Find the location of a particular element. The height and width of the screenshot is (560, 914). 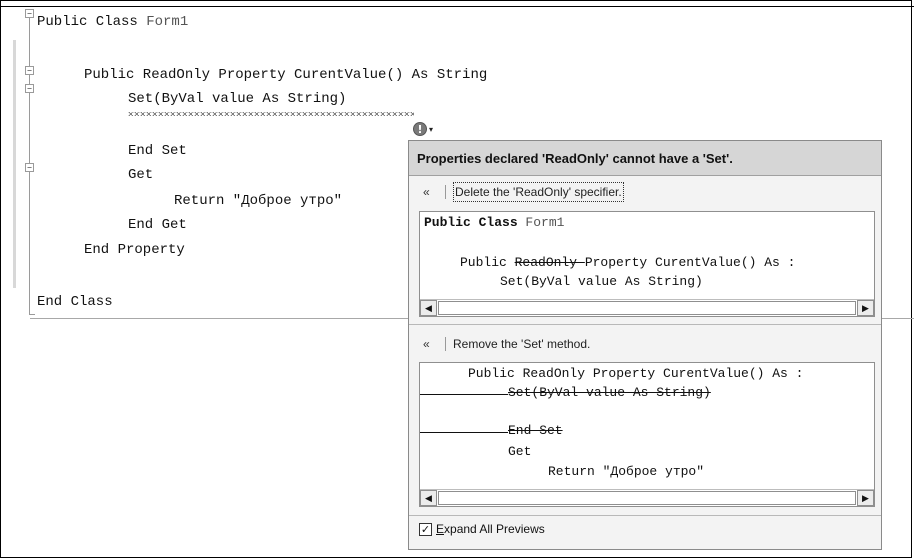

error-exclamation-icon: ! is located at coordinates (420, 129).